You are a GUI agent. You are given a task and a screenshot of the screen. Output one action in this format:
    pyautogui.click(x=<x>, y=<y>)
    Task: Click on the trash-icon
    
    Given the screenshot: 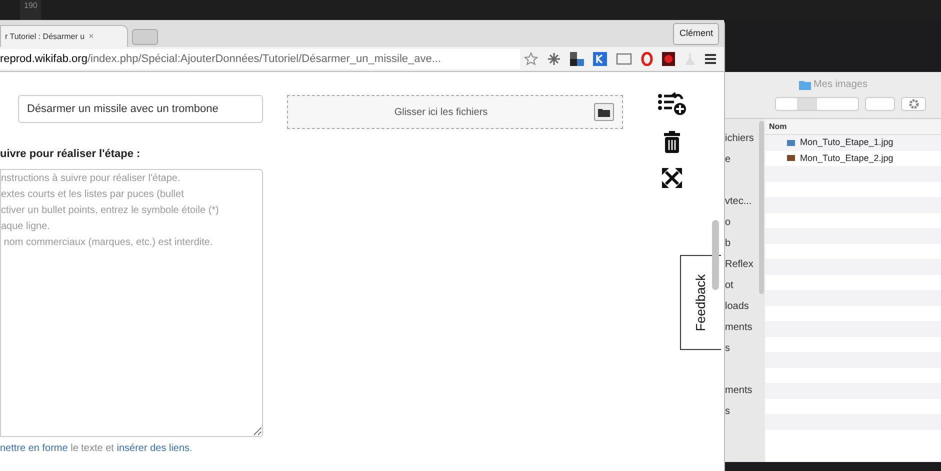 What is the action you would take?
    pyautogui.click(x=672, y=142)
    